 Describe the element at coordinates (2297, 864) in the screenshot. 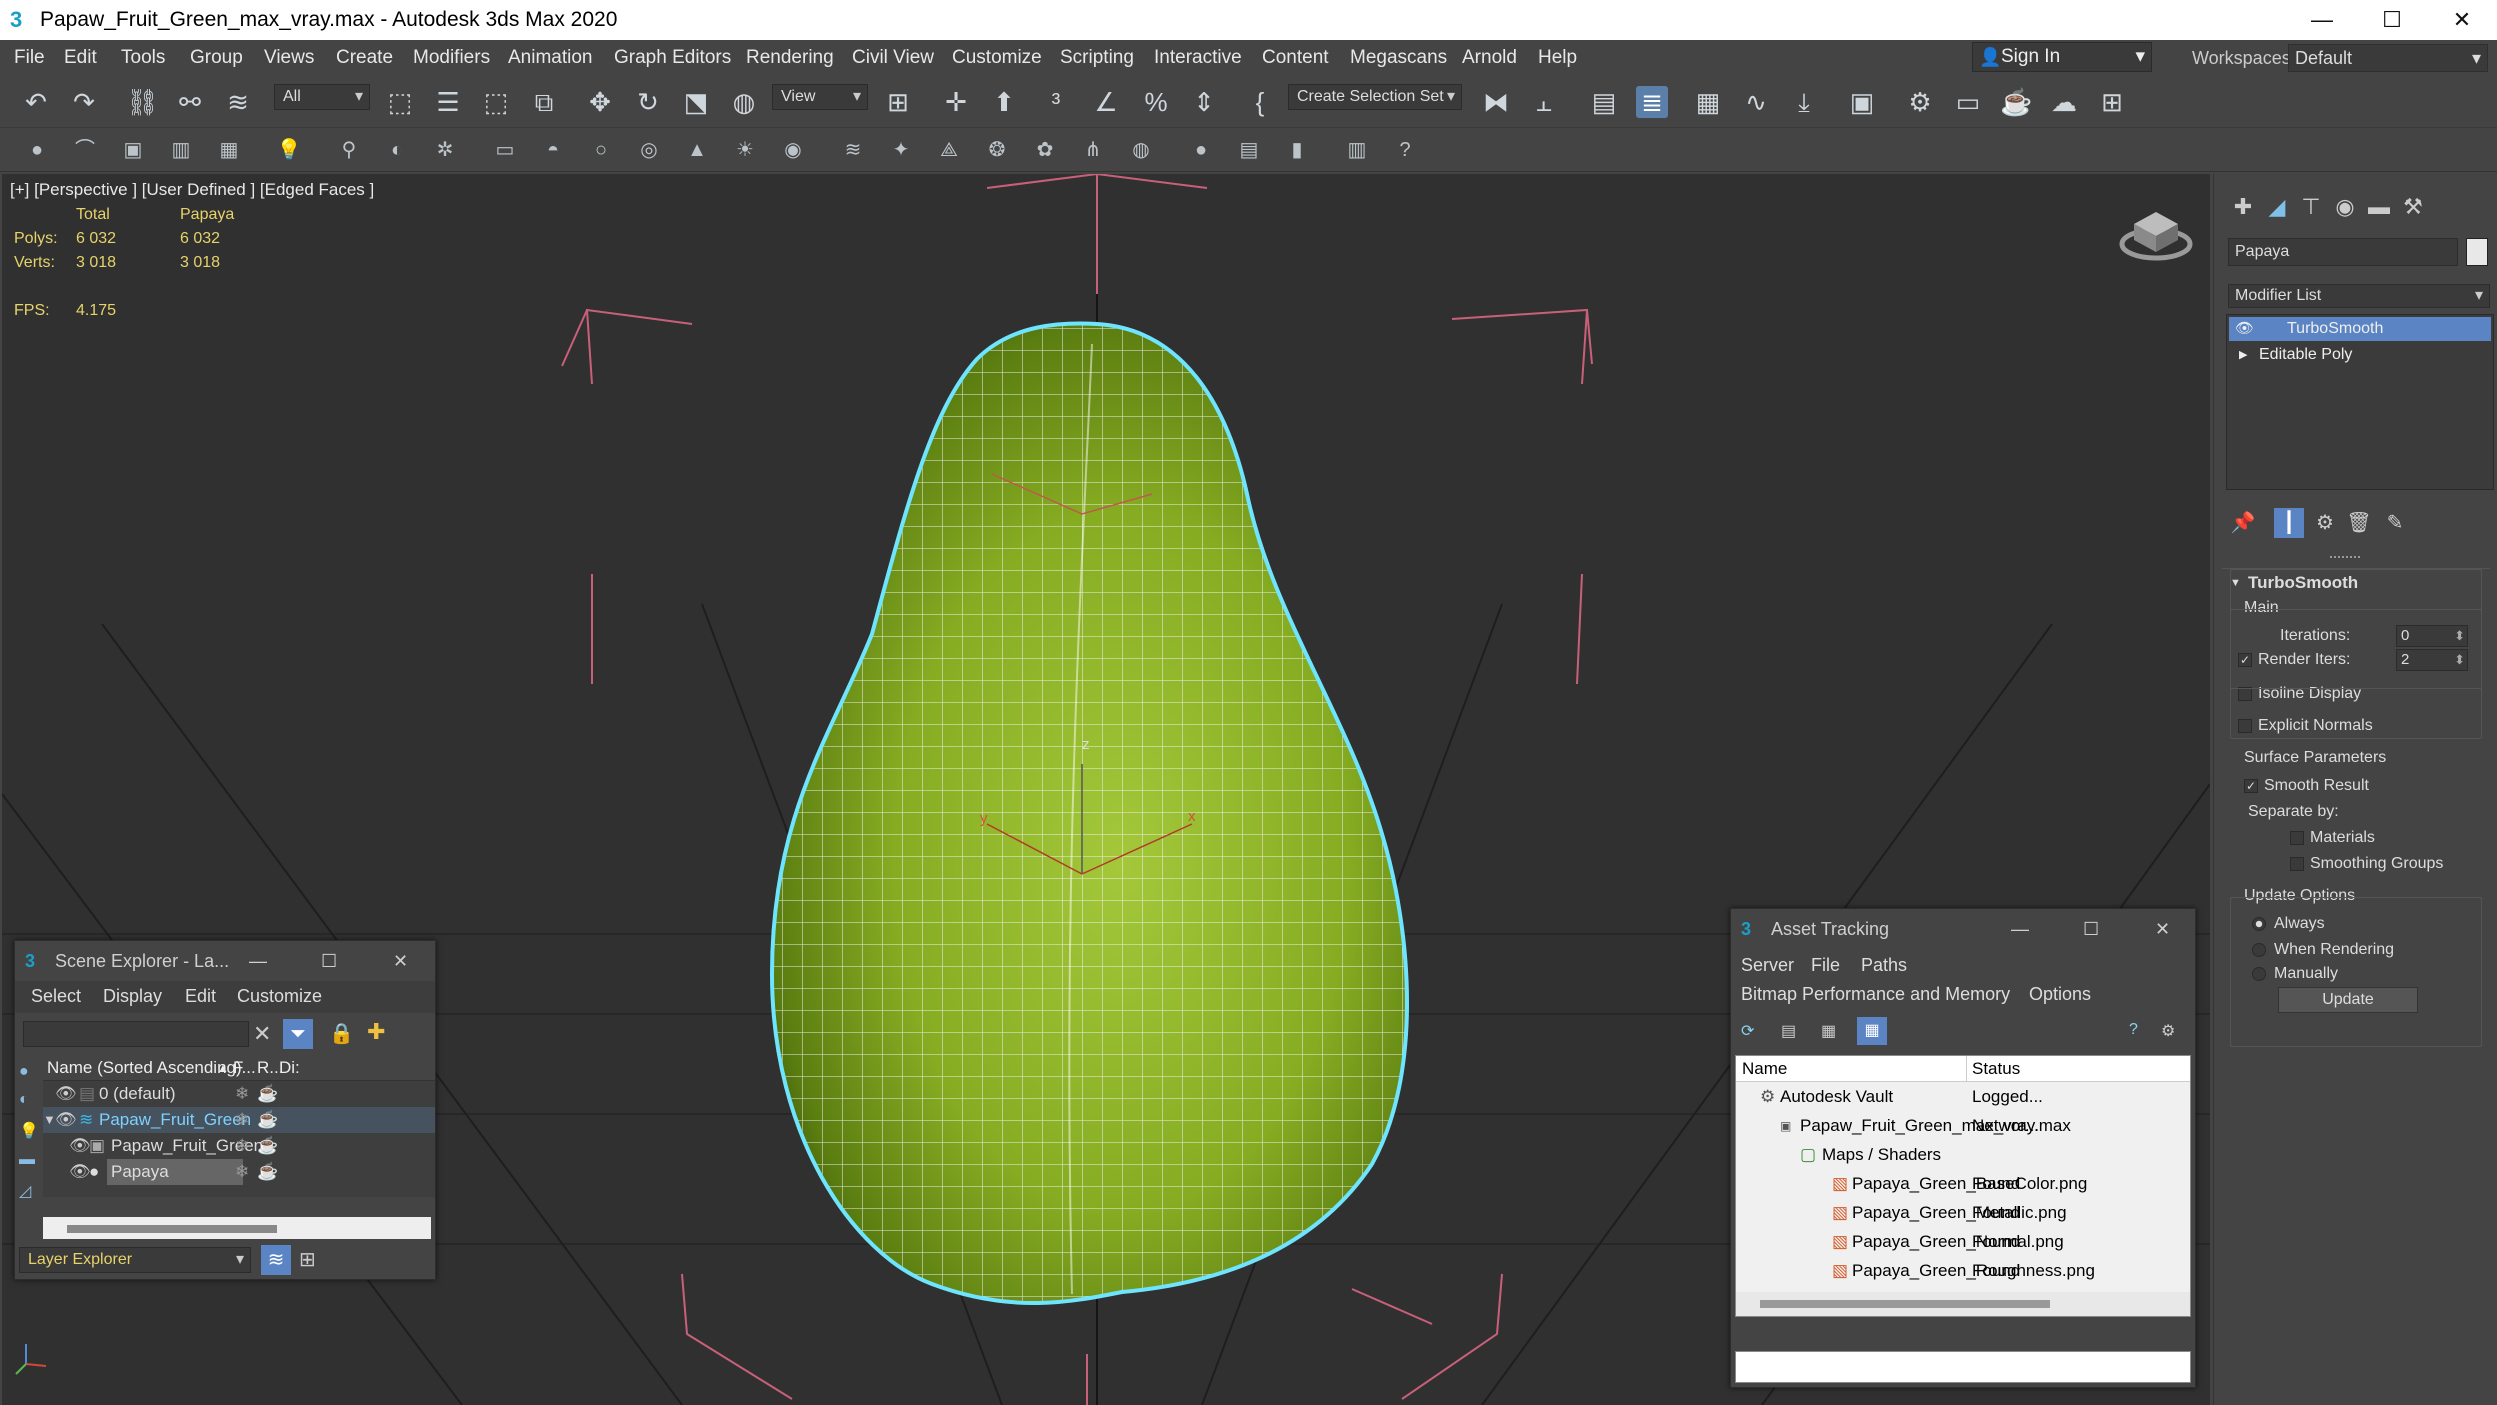

I see `smoothing-groups-checkbox` at that location.